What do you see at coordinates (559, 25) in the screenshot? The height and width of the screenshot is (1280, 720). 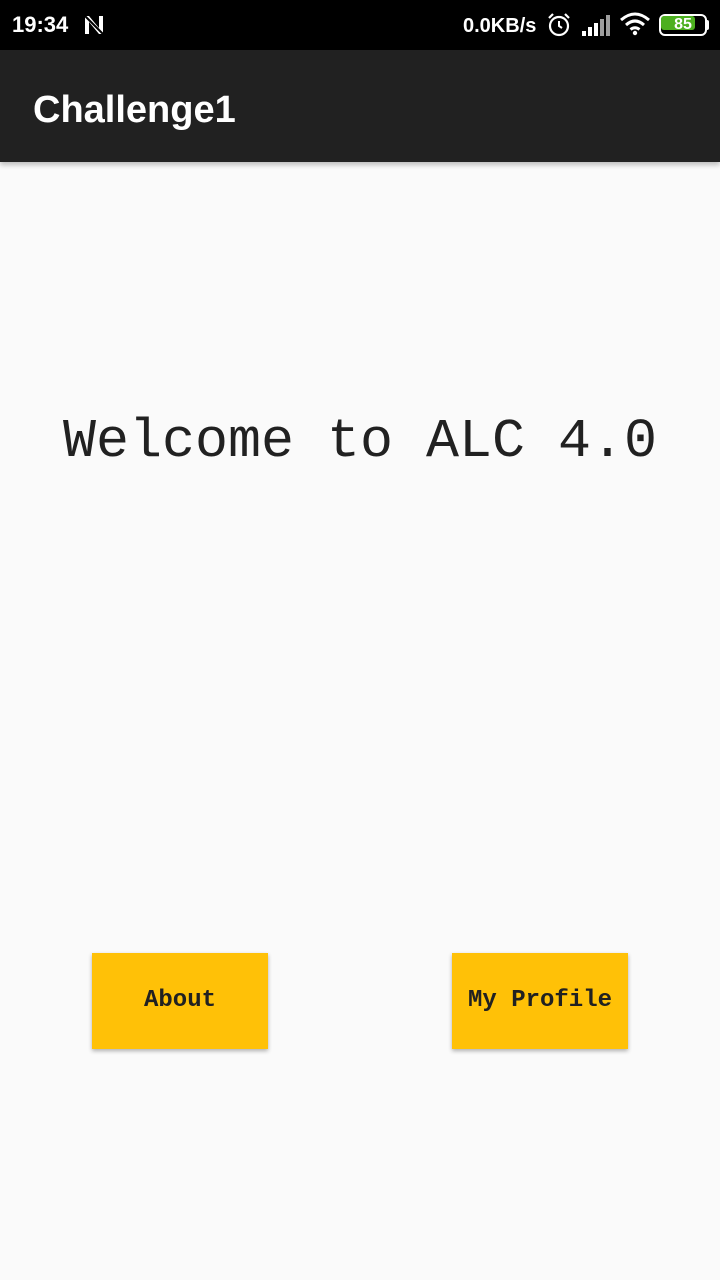 I see `alarm-icon` at bounding box center [559, 25].